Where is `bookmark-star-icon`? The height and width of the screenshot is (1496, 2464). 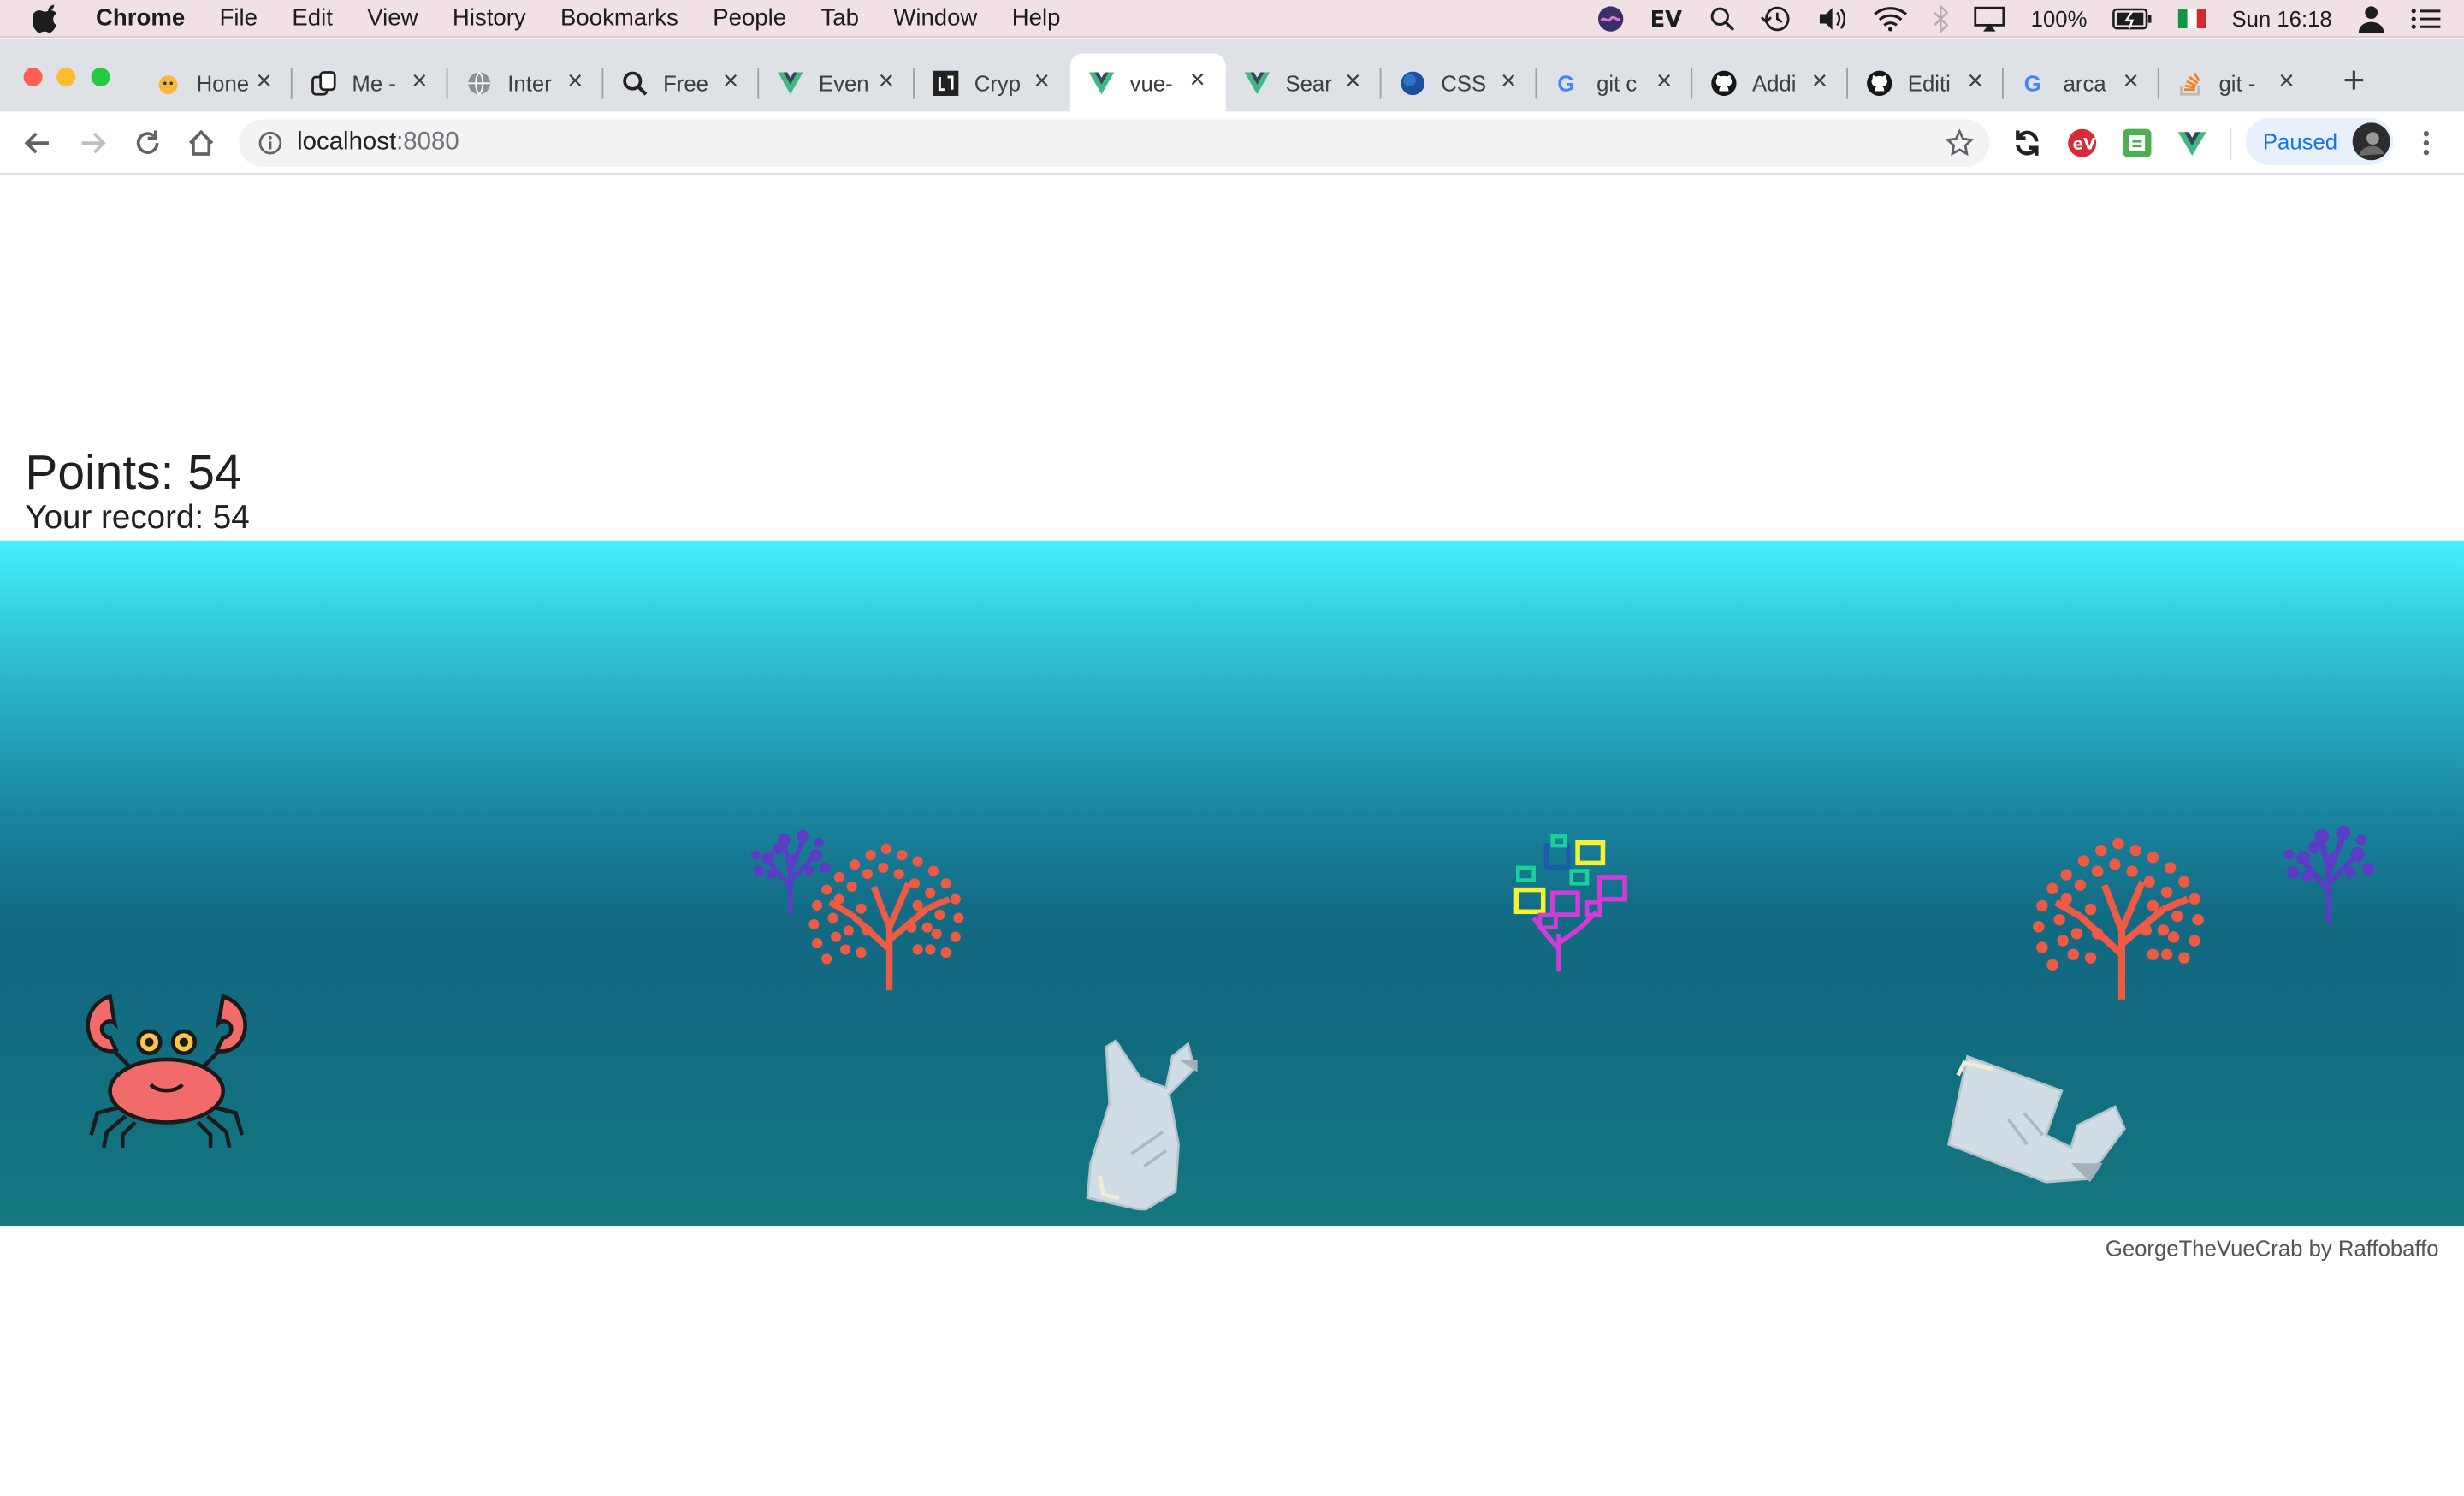
bookmark-star-icon is located at coordinates (1959, 142).